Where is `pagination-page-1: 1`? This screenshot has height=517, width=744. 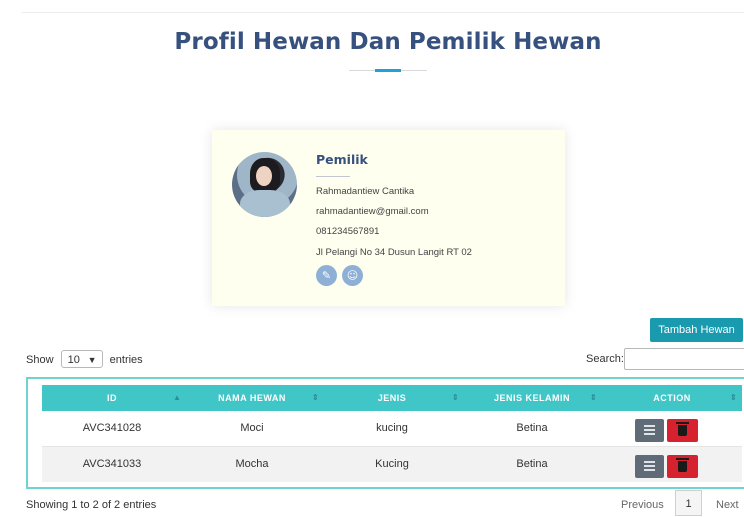
pagination-page-1: 1 is located at coordinates (688, 503).